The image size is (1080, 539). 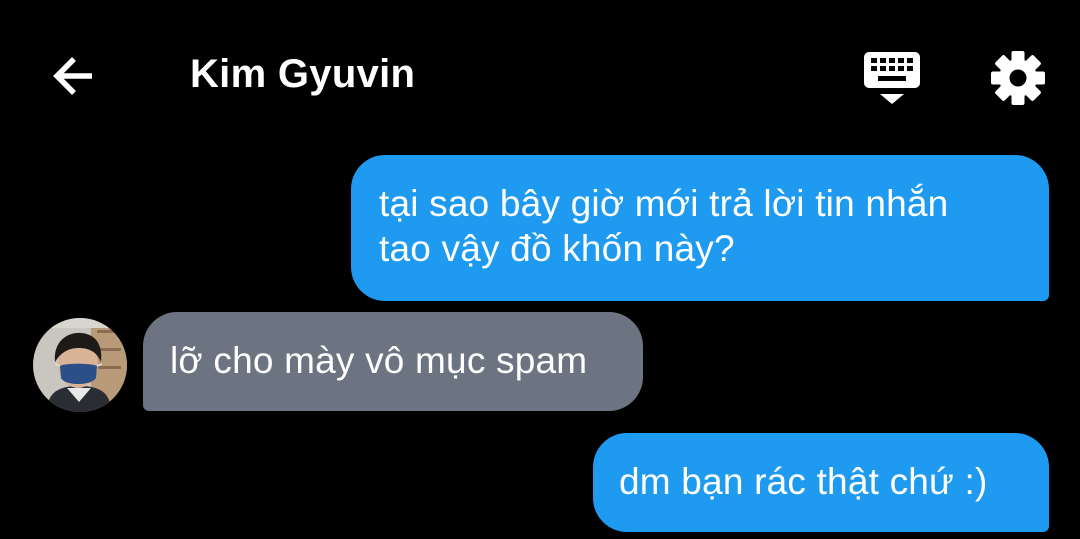 I want to click on keyboard-hide-icon, so click(x=892, y=78).